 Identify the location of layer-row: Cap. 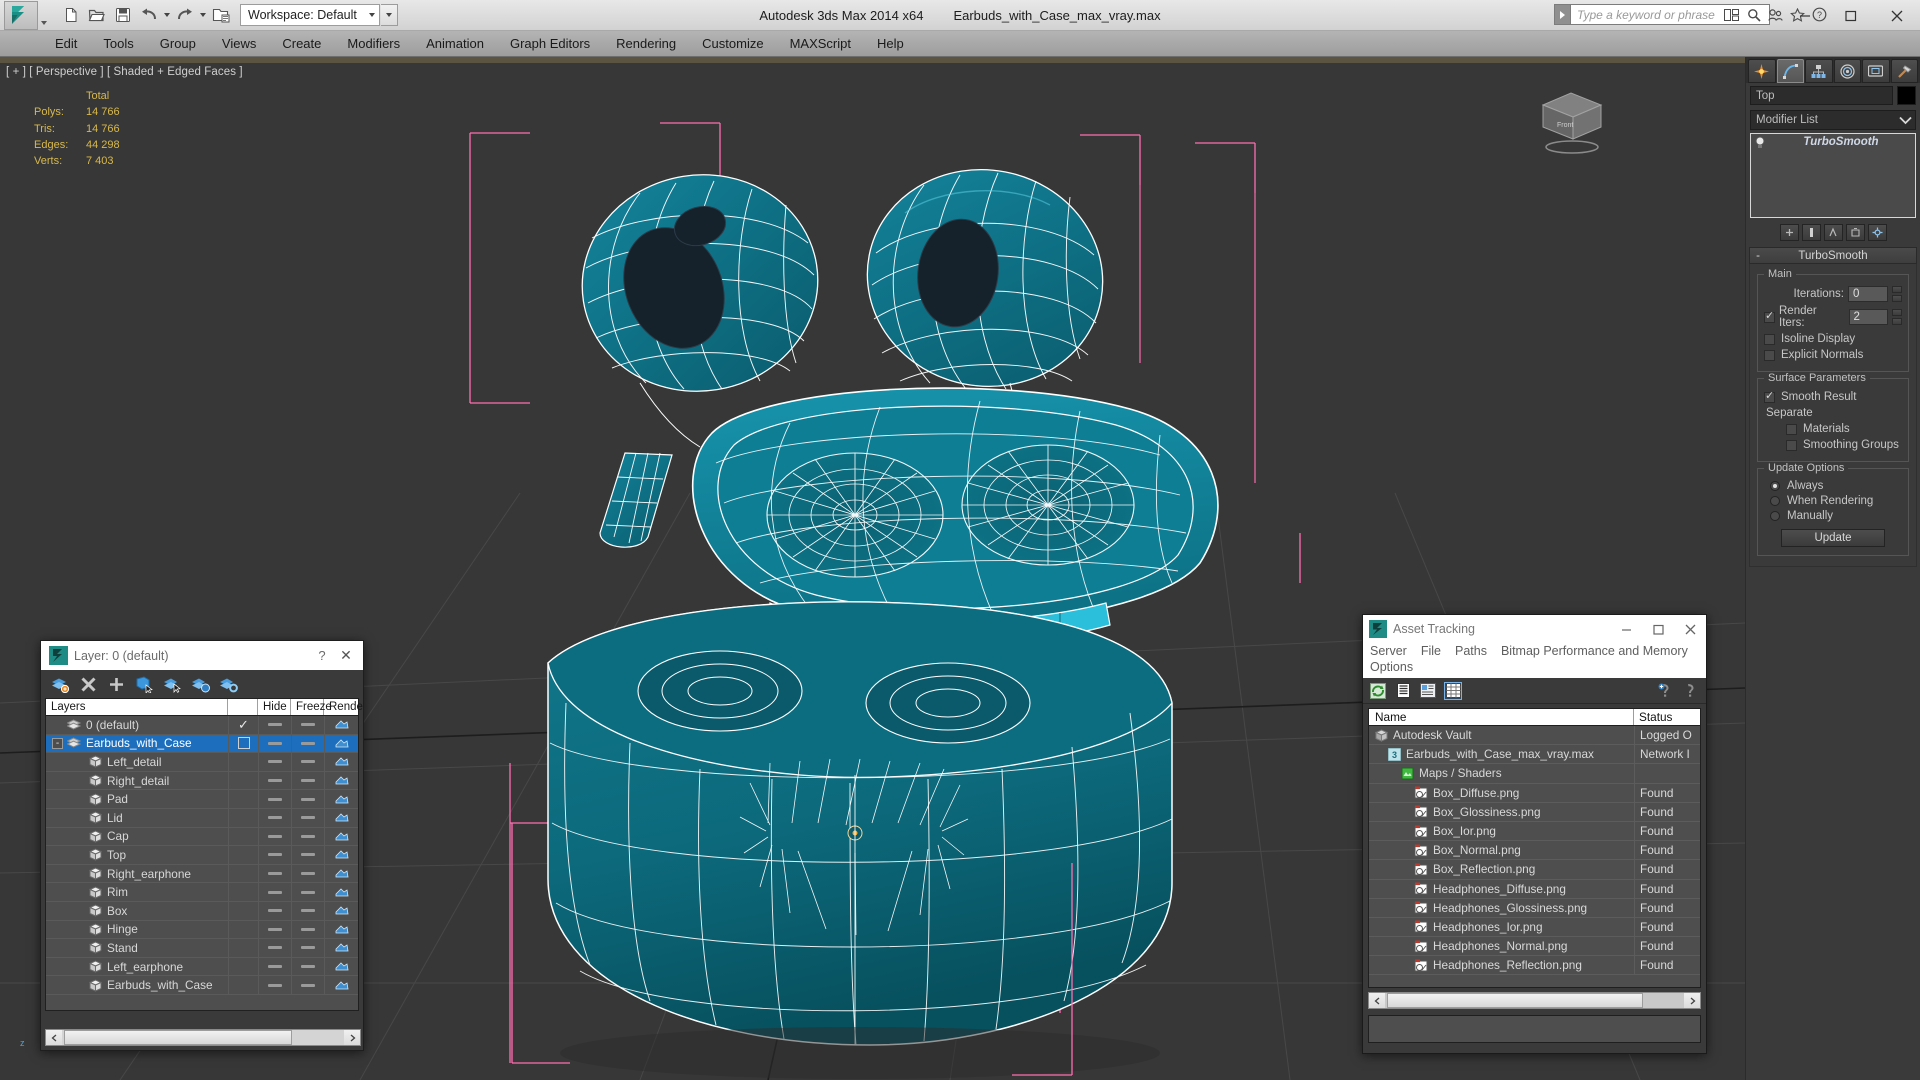
(202, 837).